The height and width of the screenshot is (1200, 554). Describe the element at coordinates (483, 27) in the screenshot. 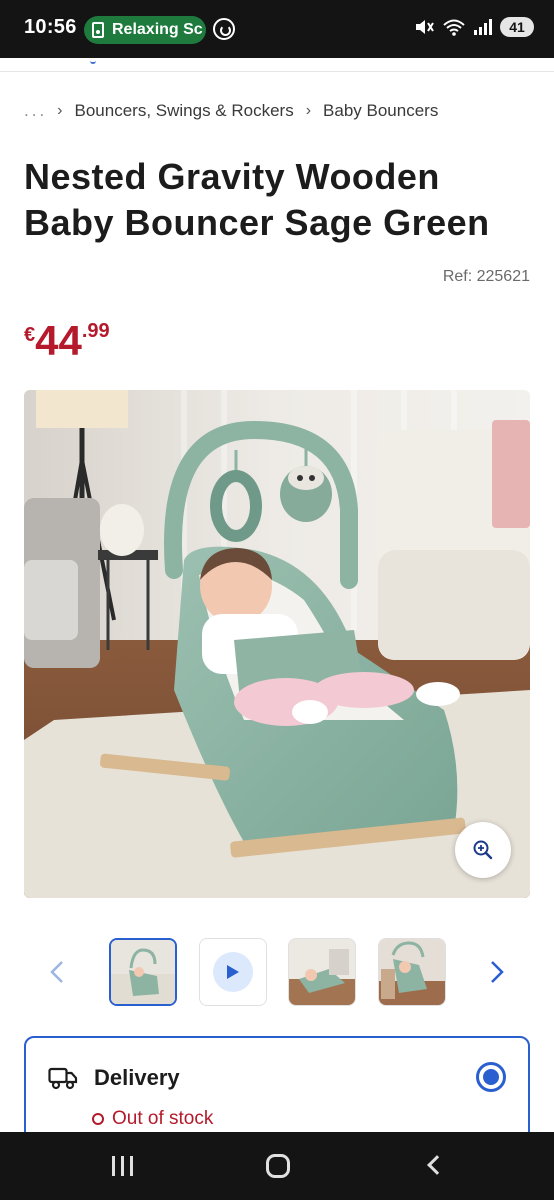

I see `signal-icon` at that location.